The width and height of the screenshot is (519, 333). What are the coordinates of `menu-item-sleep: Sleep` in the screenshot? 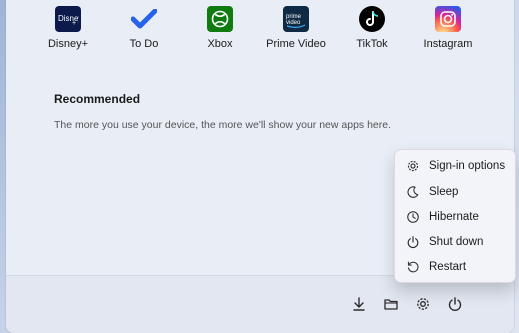 It's located at (455, 192).